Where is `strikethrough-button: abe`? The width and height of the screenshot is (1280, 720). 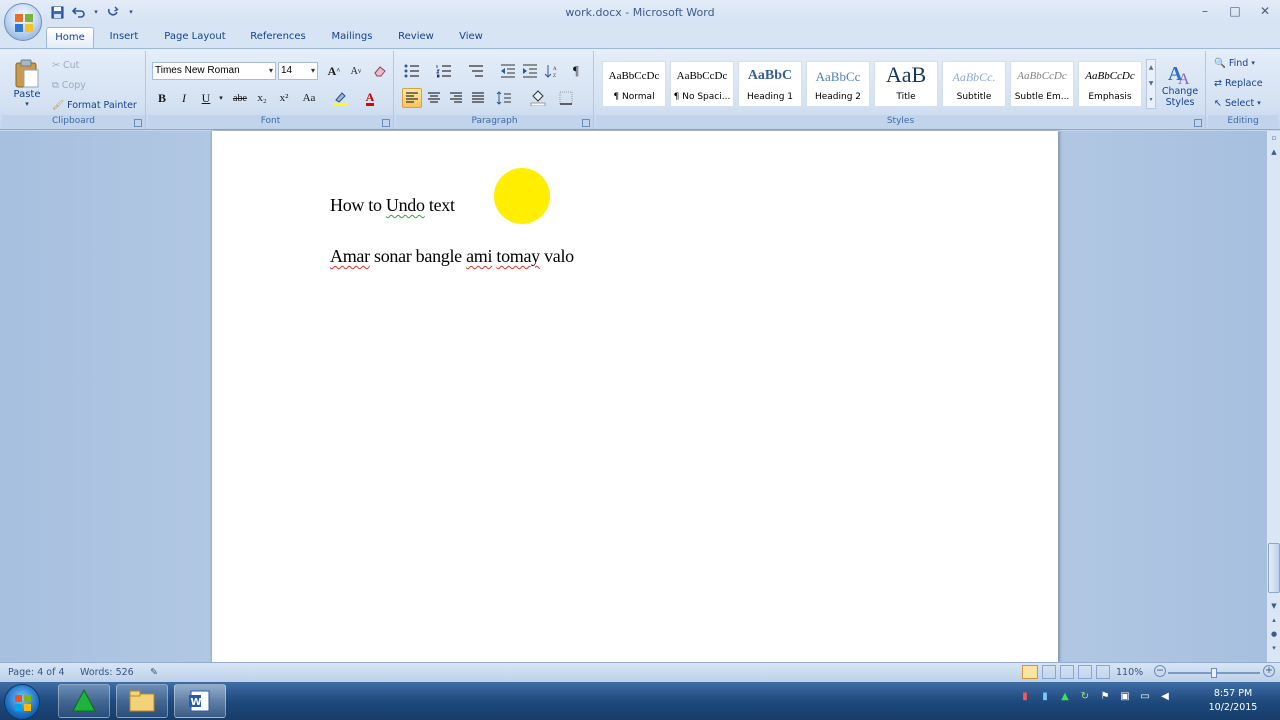 strikethrough-button: abe is located at coordinates (240, 98).